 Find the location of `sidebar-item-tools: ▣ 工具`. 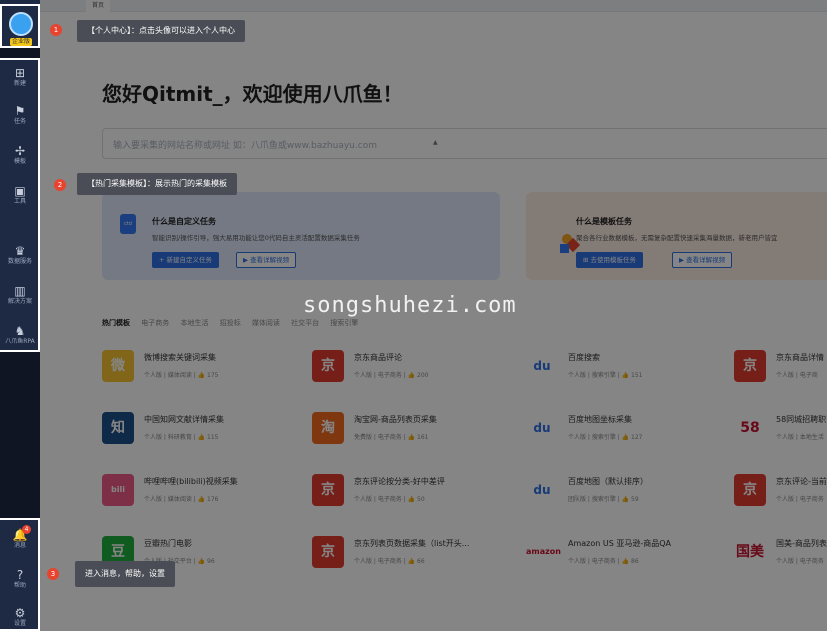

sidebar-item-tools: ▣ 工具 is located at coordinates (20, 195).